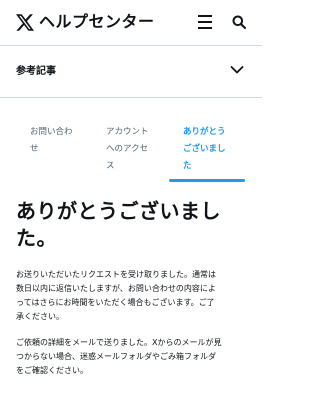 Image resolution: width=320 pixels, height=400 pixels. I want to click on menu-bar-middle, so click(205, 22).